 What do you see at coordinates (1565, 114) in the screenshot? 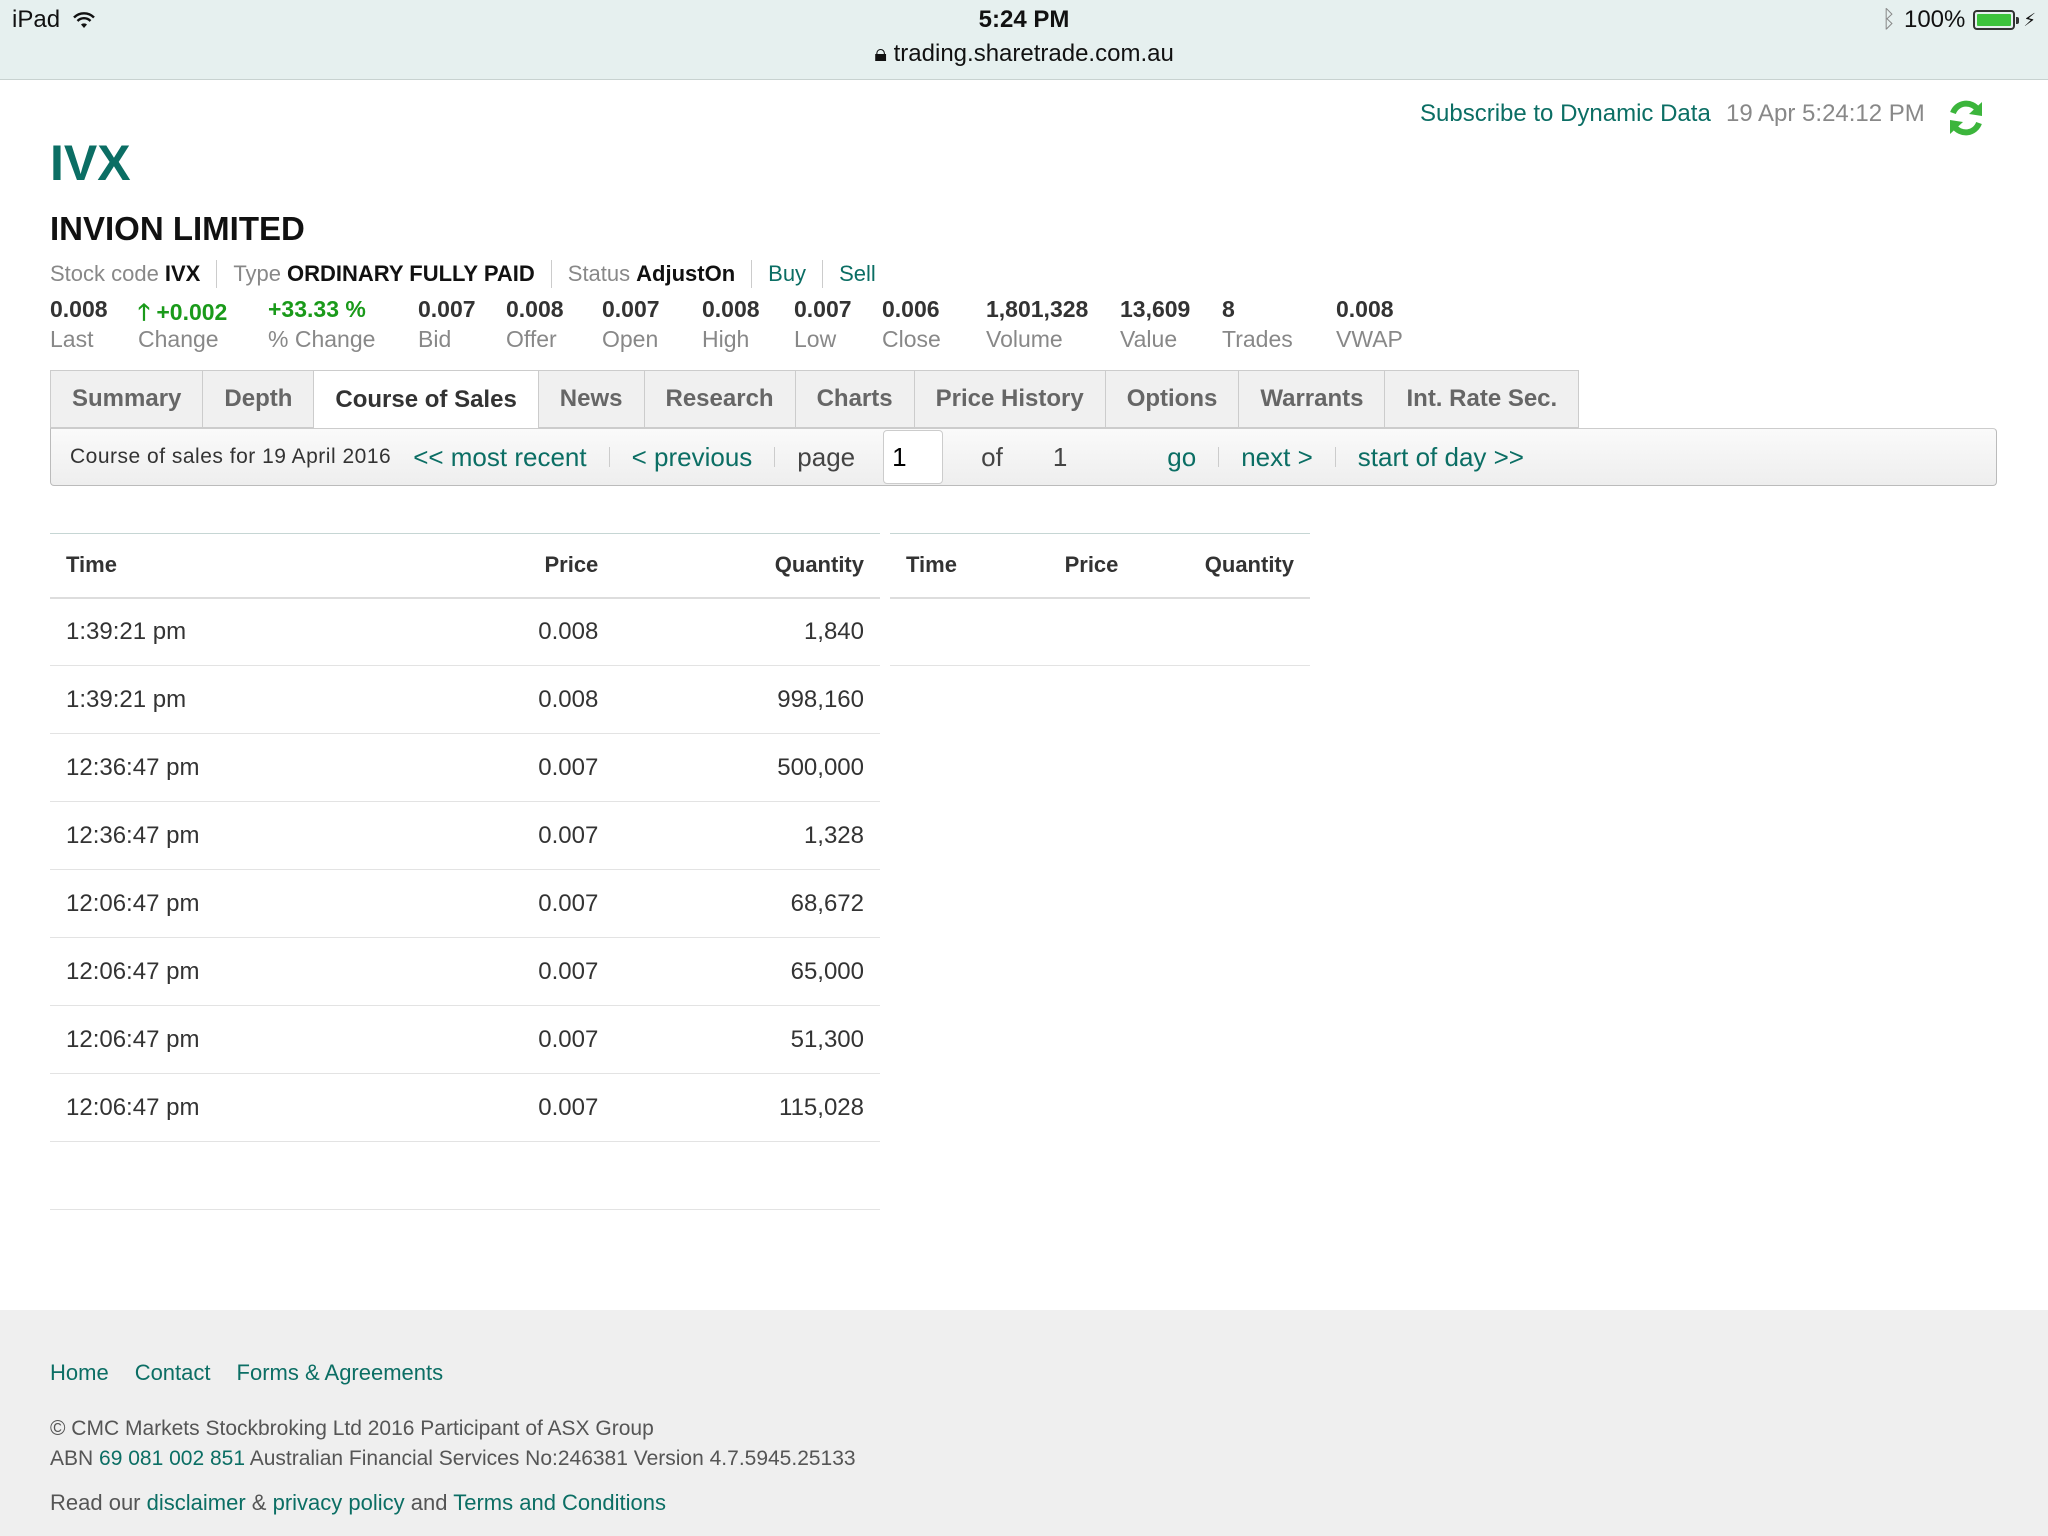
I see `subscribe-dynamic-data-link: Subscribe to Dynamic Data` at bounding box center [1565, 114].